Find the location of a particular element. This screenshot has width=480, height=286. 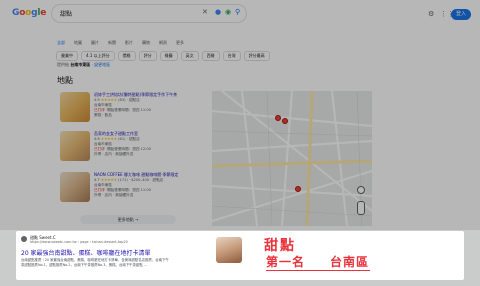

result-thumbnail is located at coordinates (229, 250).